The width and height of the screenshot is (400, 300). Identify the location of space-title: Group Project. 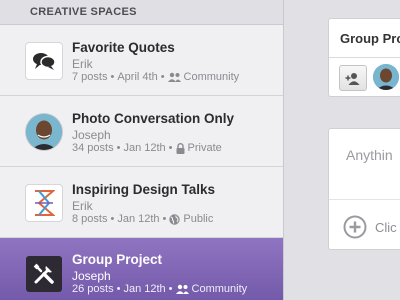
(117, 259).